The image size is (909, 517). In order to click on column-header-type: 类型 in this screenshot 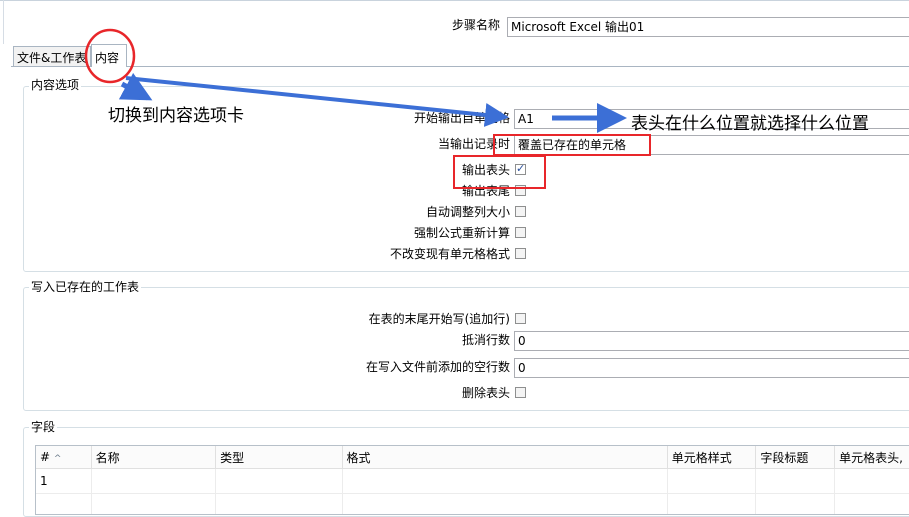, I will do `click(279, 457)`.